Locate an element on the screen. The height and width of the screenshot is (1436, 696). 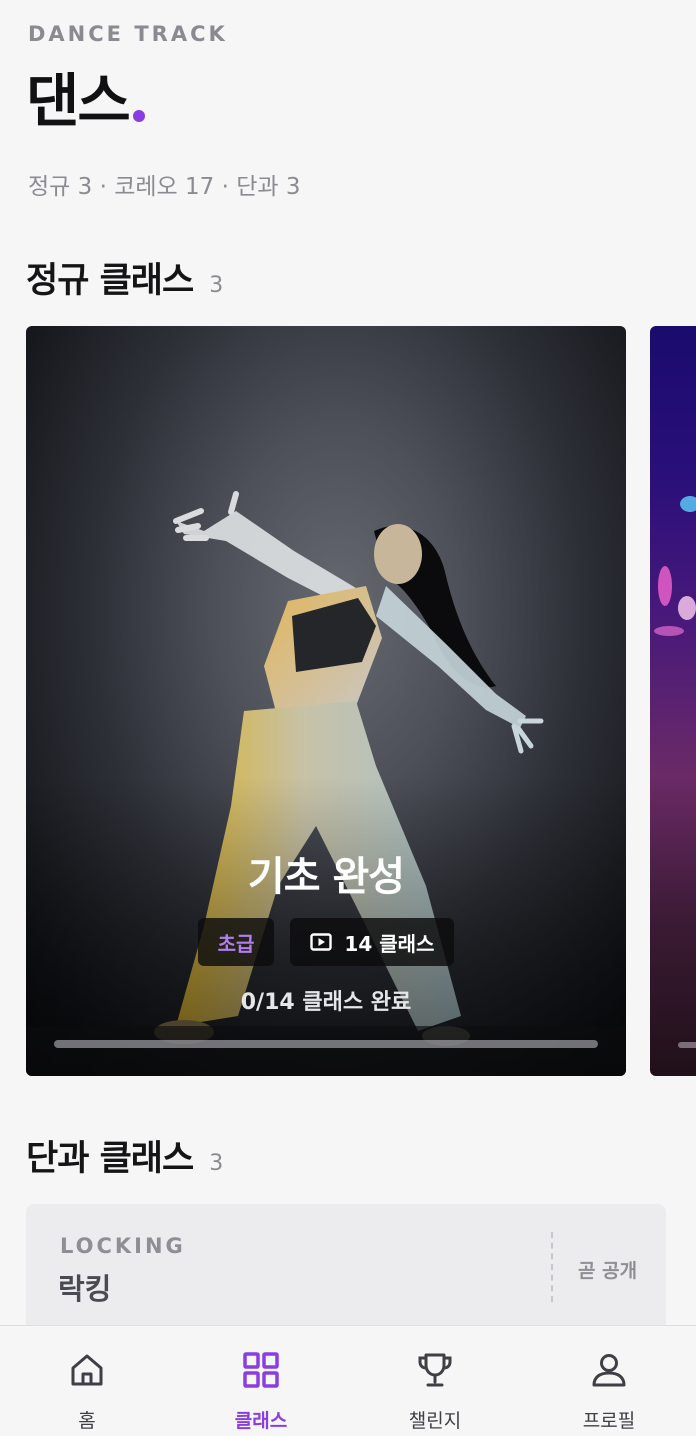
regular-section-title: 정규 클래스 is located at coordinates (110, 281).